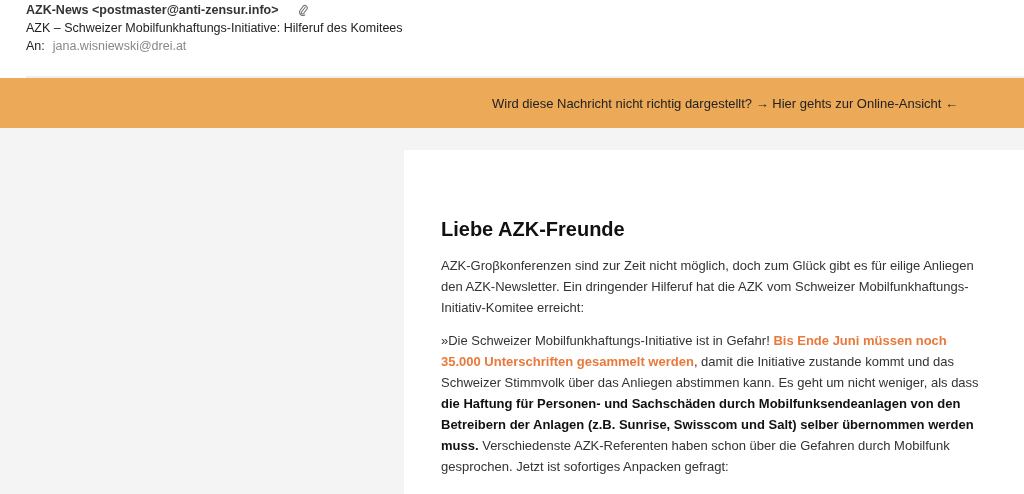 Image resolution: width=1024 pixels, height=494 pixels. What do you see at coordinates (303, 10) in the screenshot?
I see `paperclip-icon` at bounding box center [303, 10].